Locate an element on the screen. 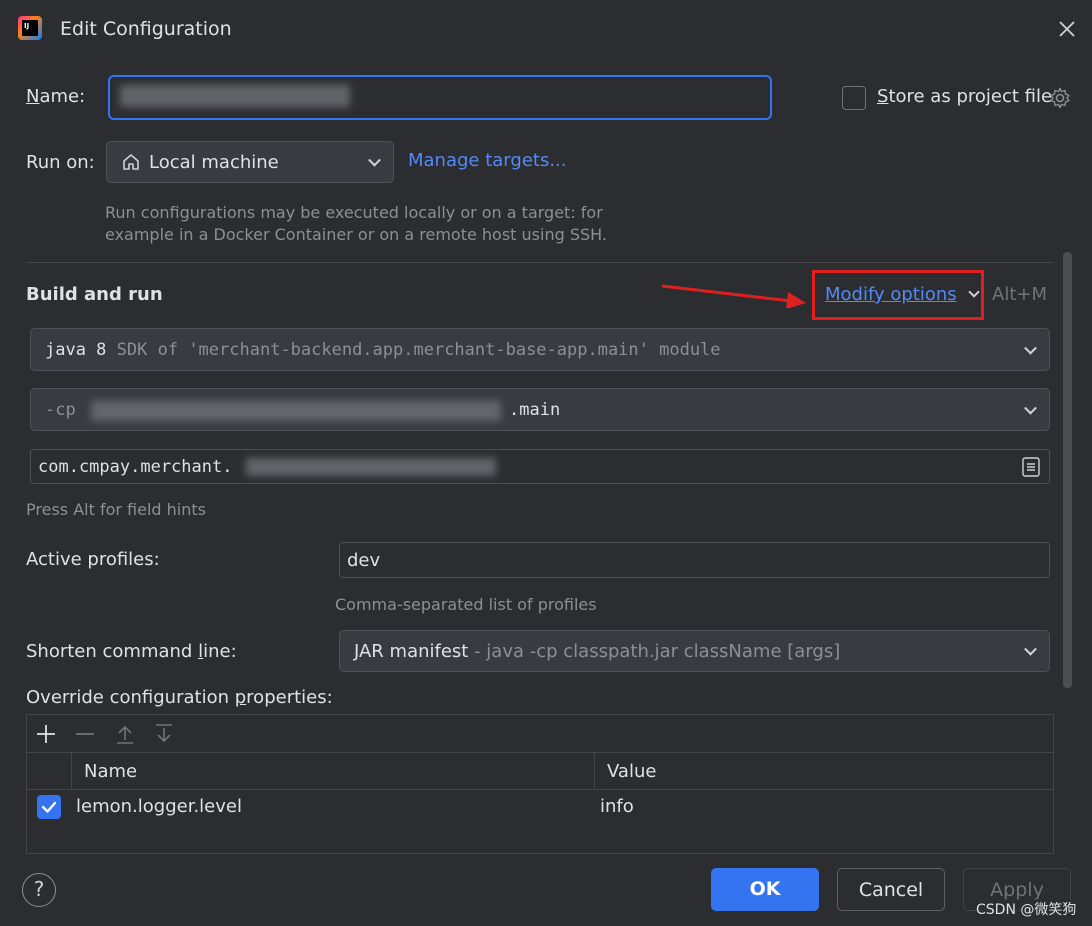 The image size is (1092, 926). app-logo-icon: IJ is located at coordinates (30, 28).